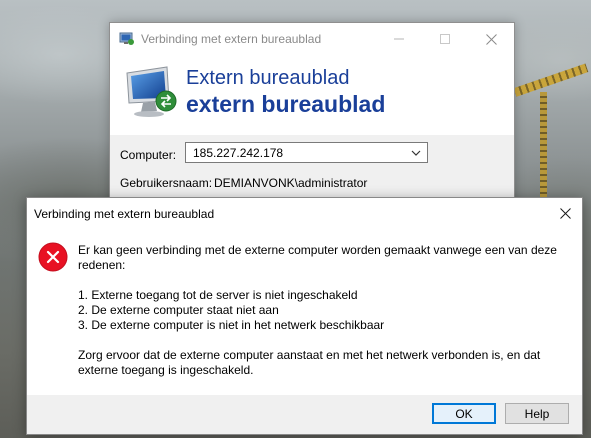 The image size is (591, 438). I want to click on dialog-footer: OK Help, so click(304, 414).